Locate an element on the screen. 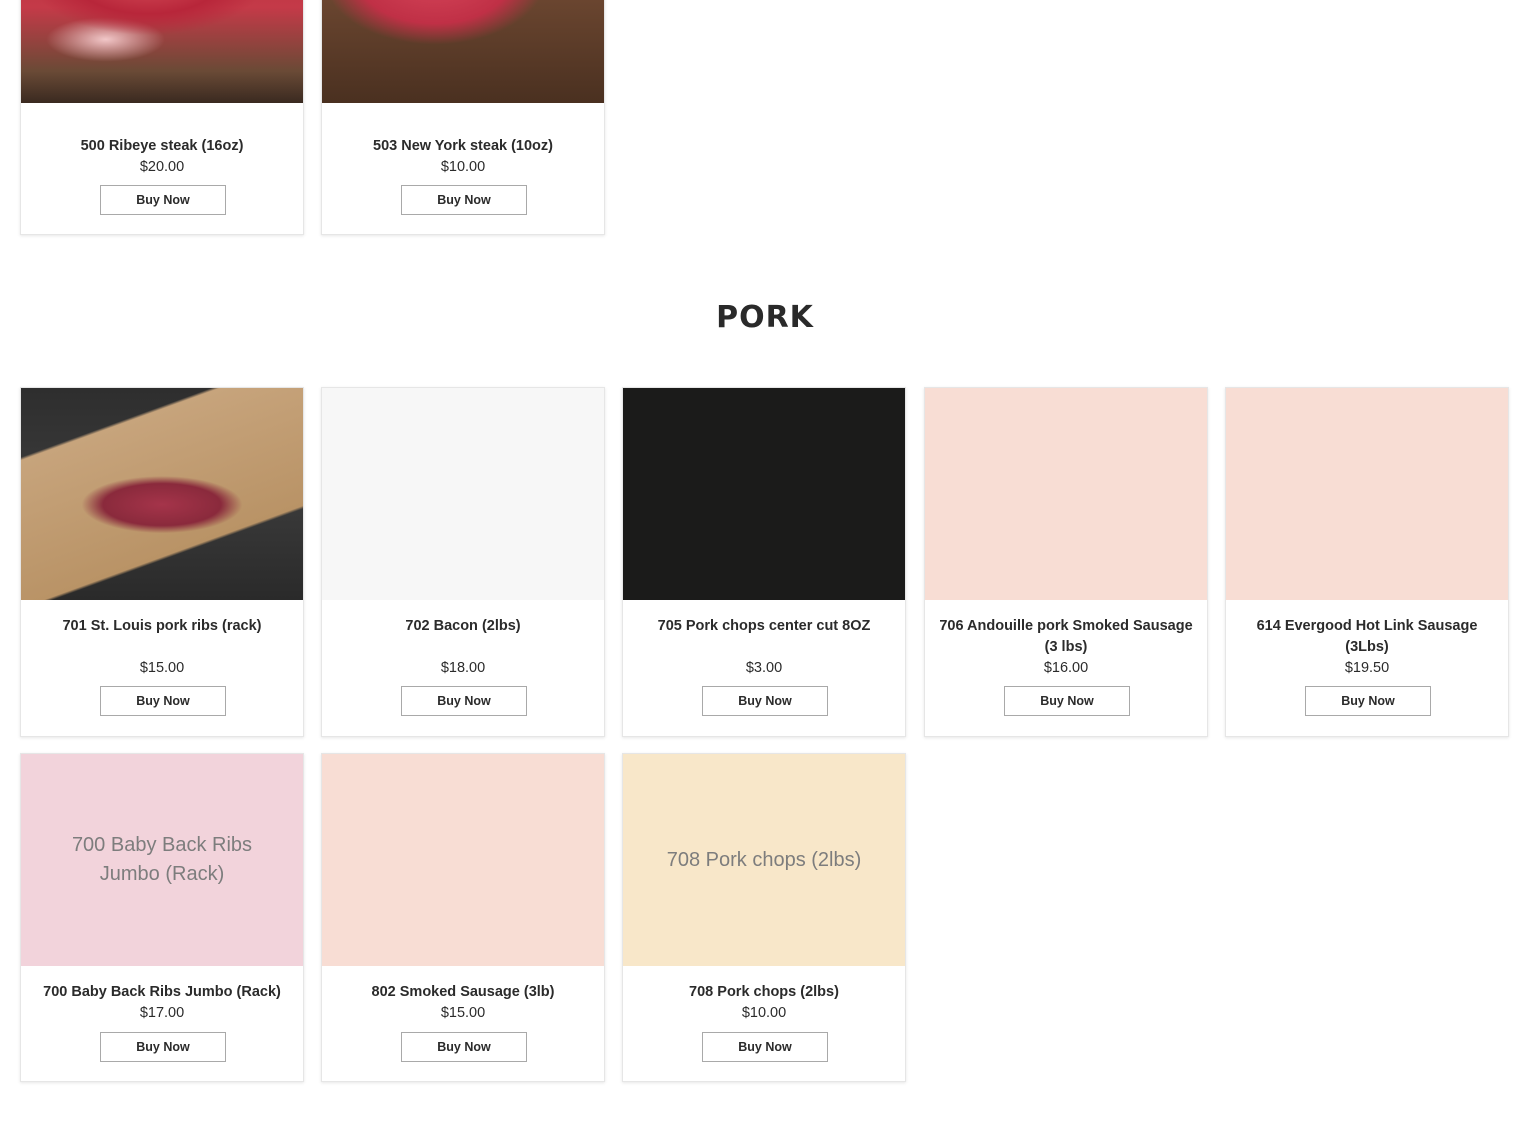 The width and height of the screenshot is (1530, 1121). product-price: $18.00 is located at coordinates (463, 668).